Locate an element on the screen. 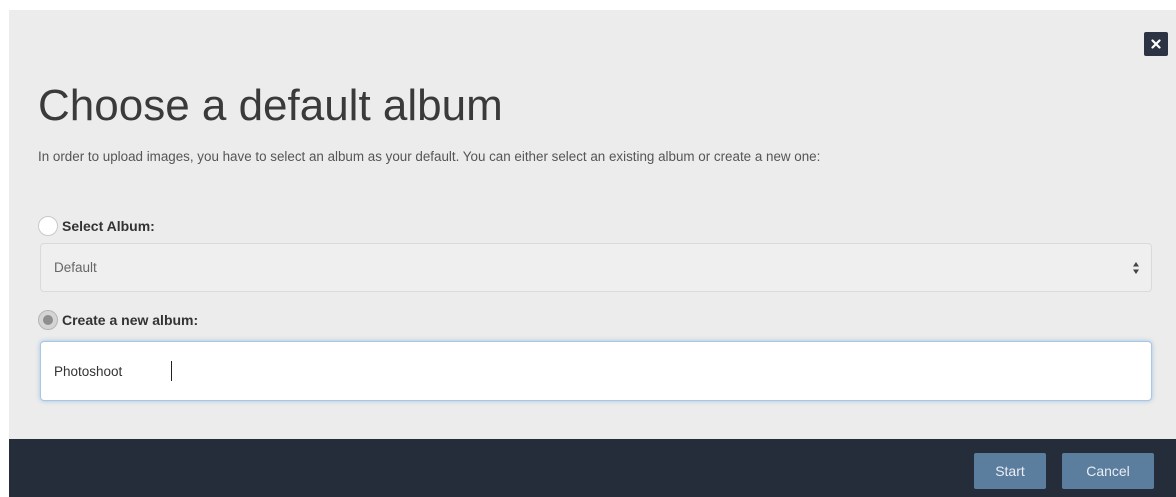 This screenshot has height=497, width=1176. select-album-radio is located at coordinates (48, 226).